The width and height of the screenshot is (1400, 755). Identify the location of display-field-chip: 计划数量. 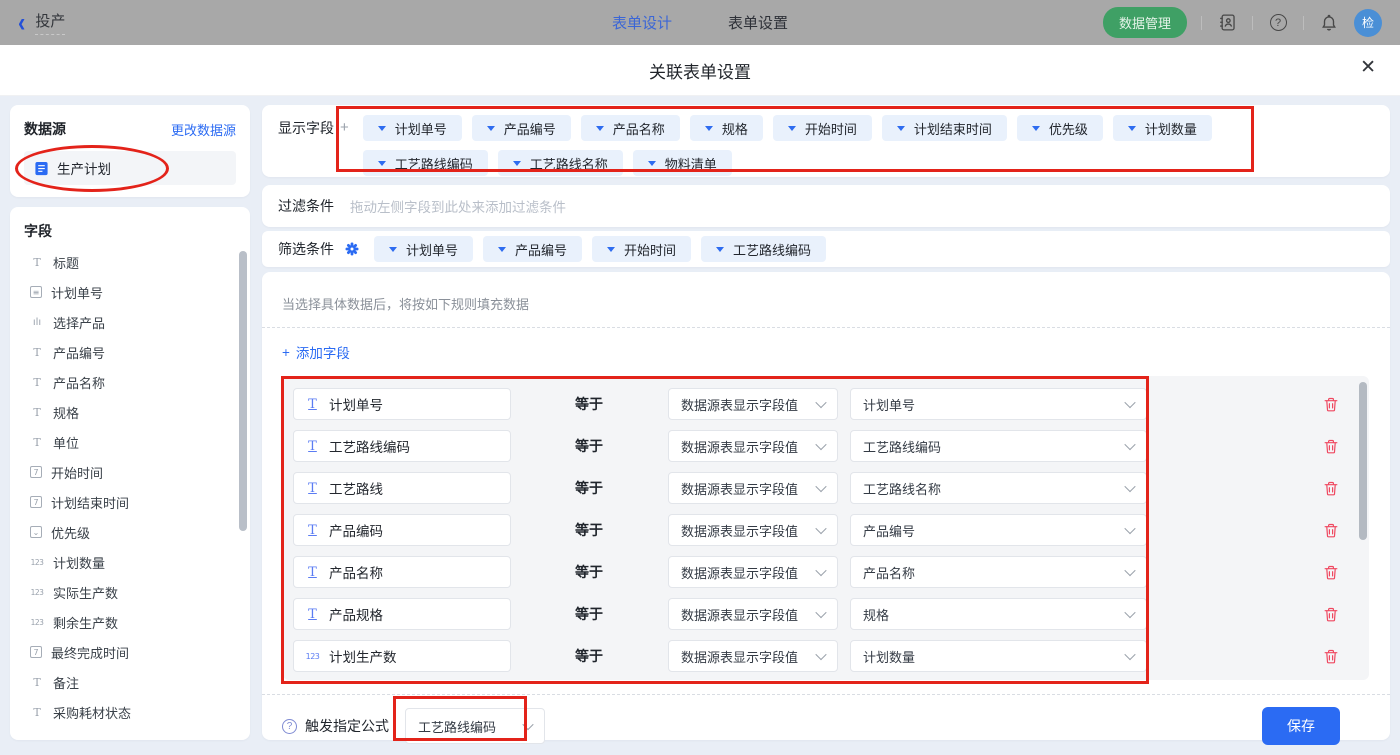
(1162, 128).